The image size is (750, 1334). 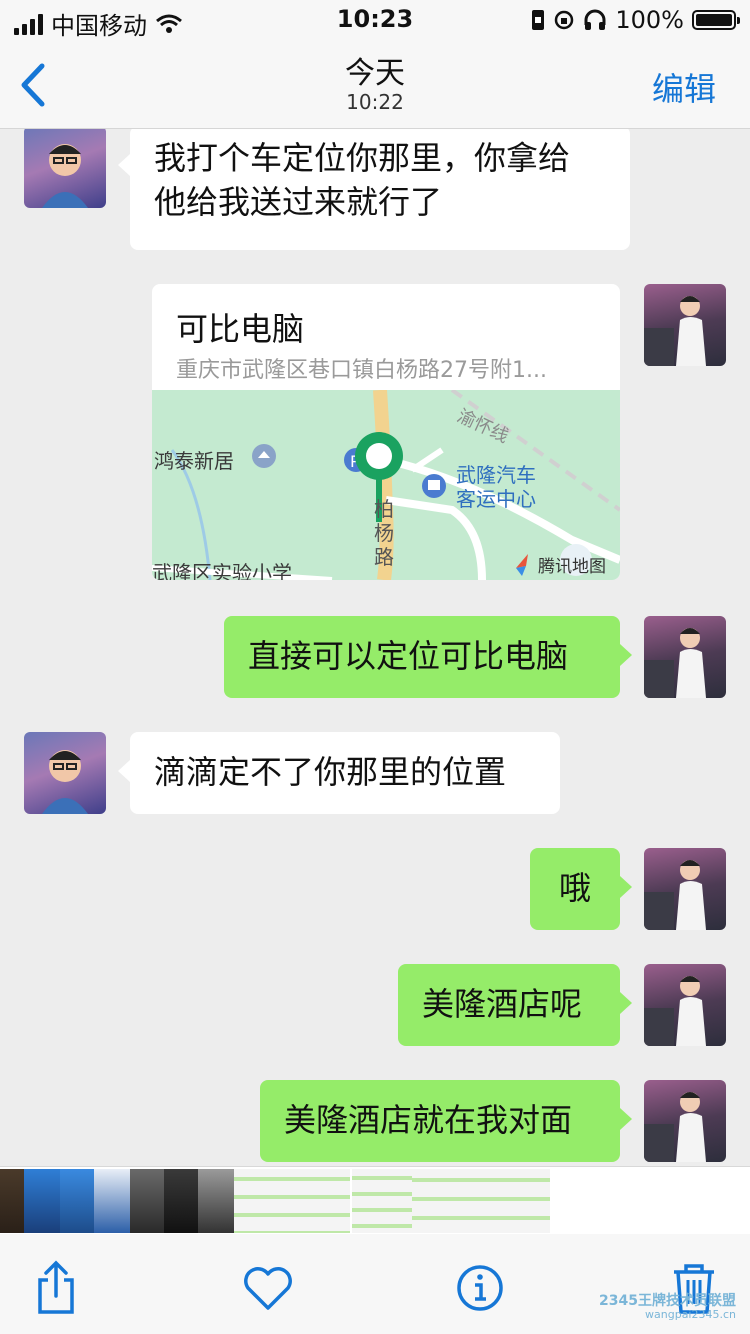 I want to click on edit-button: 编辑, so click(x=684, y=87).